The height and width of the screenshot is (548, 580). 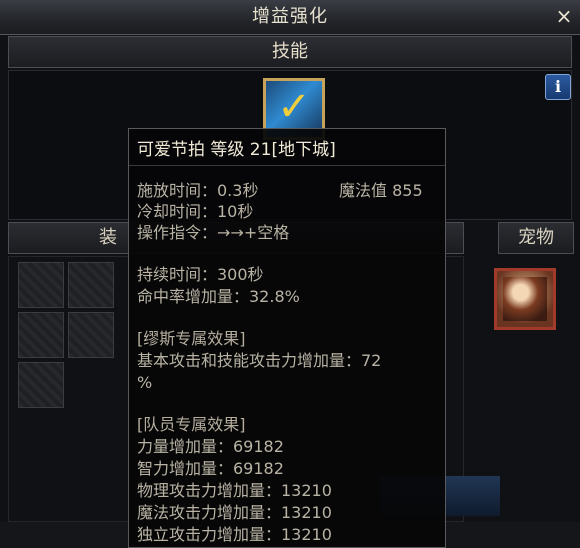 I want to click on info-icon: i, so click(x=558, y=86).